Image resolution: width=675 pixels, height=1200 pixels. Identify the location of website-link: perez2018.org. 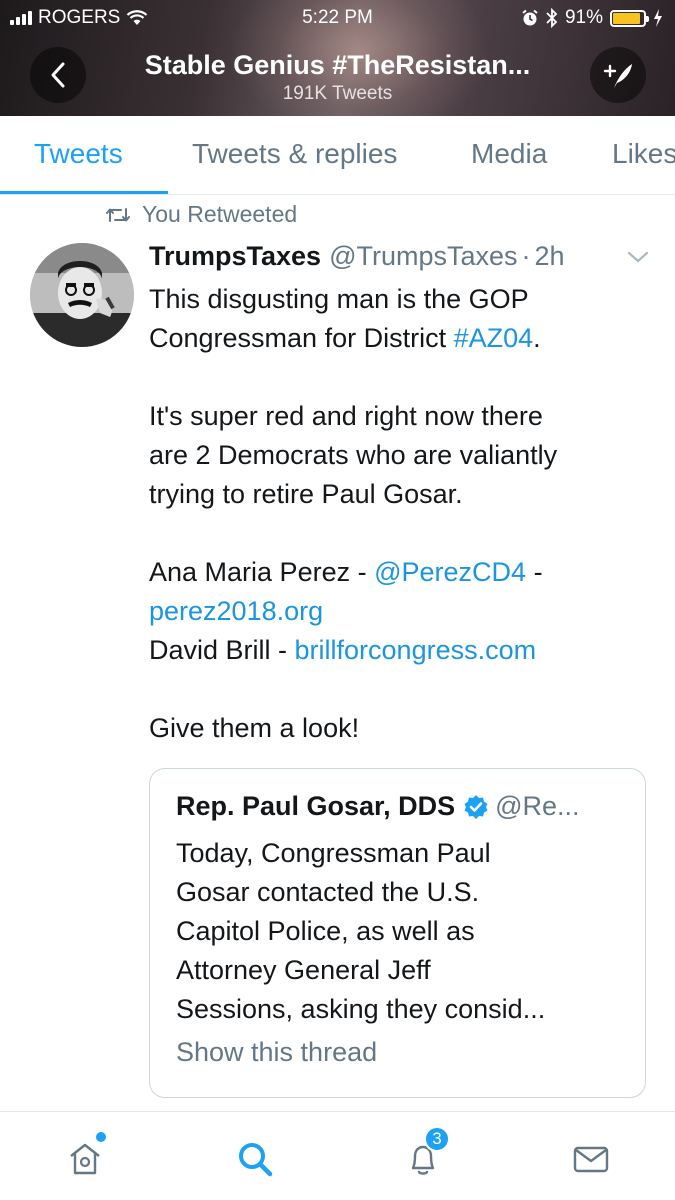
(404, 611).